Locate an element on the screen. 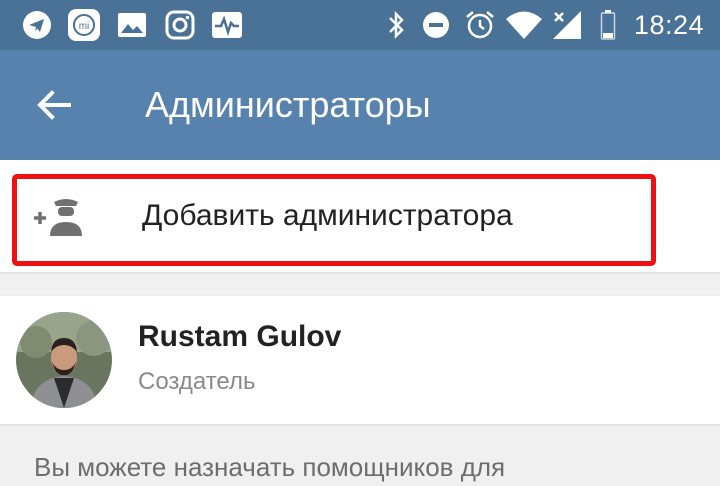  svg-text: mi is located at coordinates (84, 26).